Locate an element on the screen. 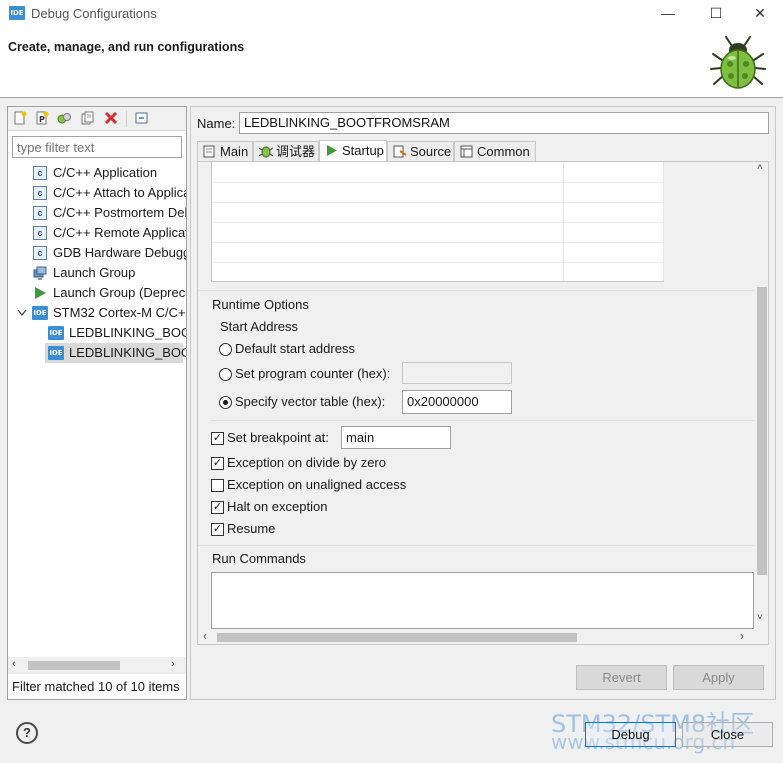 The width and height of the screenshot is (783, 763). tree-item-label: C/C++ Postmortem Debugger is located at coordinates (119, 212).